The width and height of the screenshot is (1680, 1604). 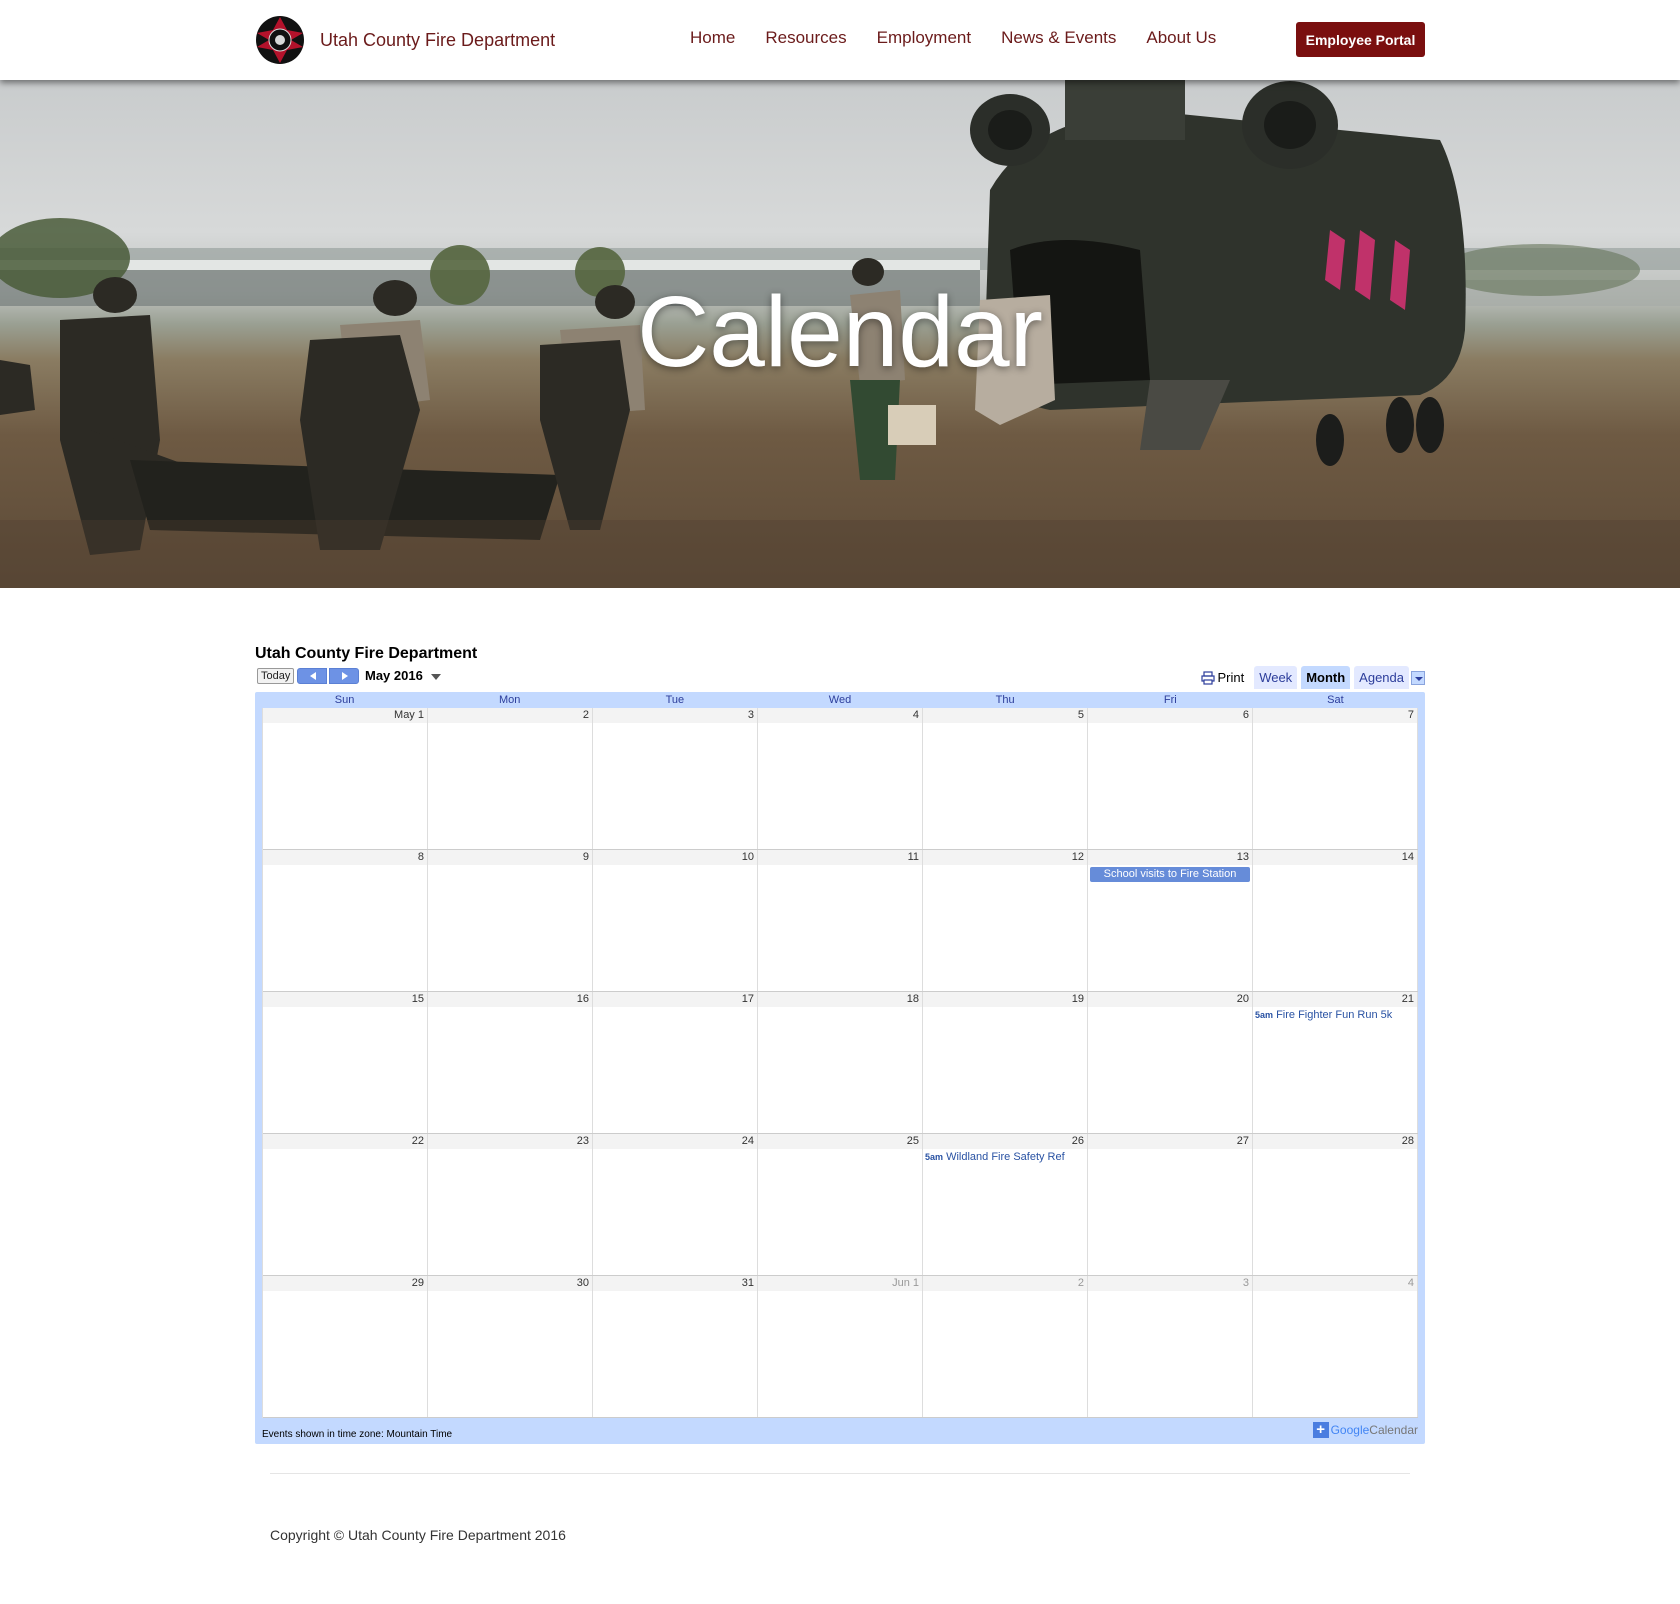 What do you see at coordinates (1335, 715) in the screenshot?
I see `day-number: 7` at bounding box center [1335, 715].